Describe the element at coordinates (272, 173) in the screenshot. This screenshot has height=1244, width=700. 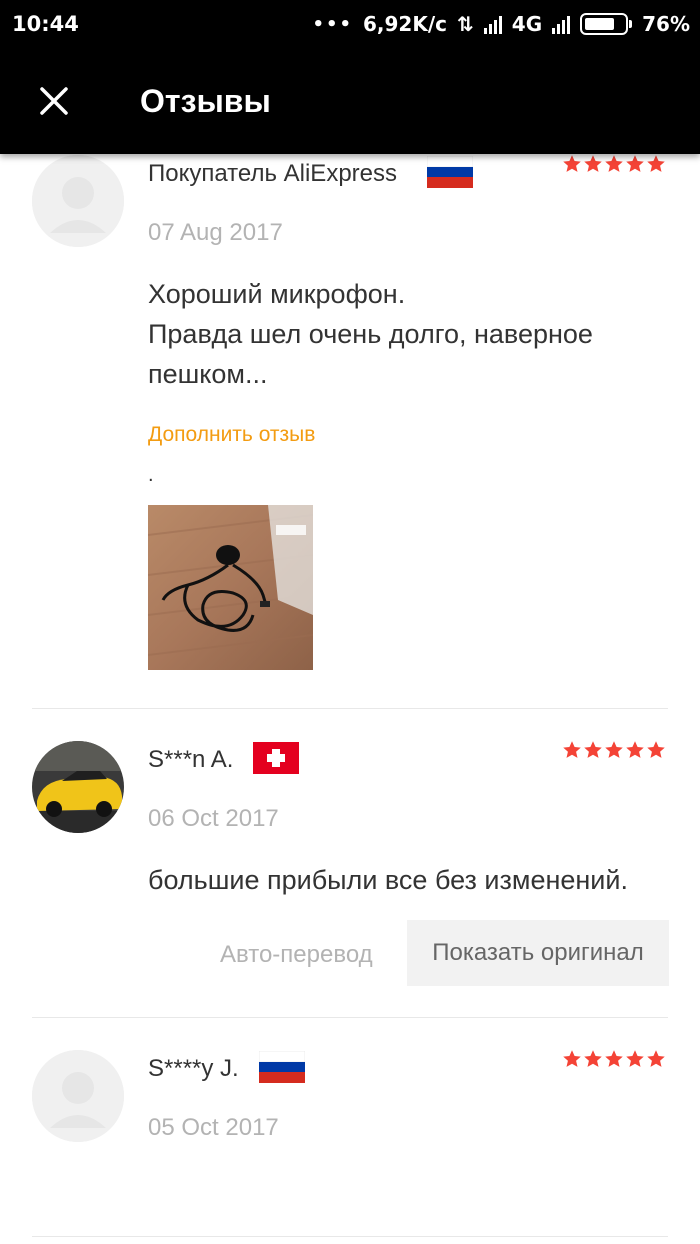
I see `reviewer-name: Покупатель AliExpress` at that location.